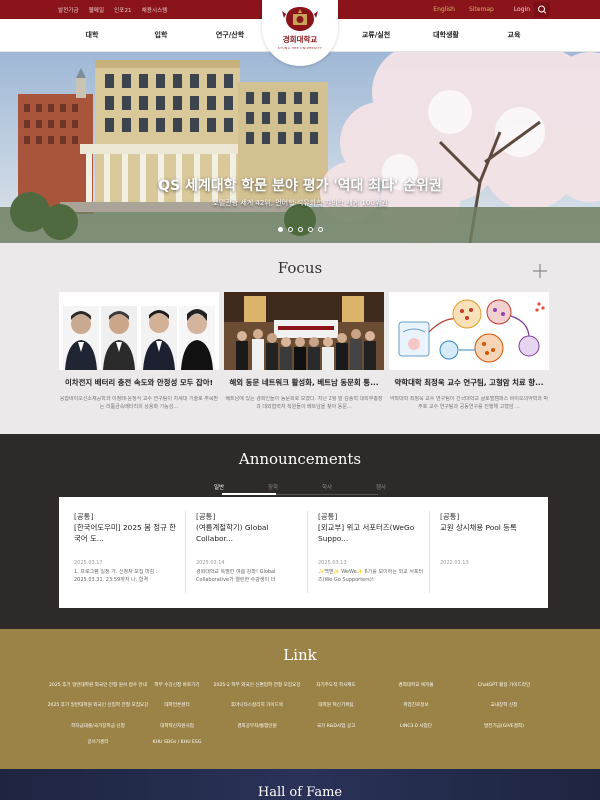 The image size is (600, 800). I want to click on search-icon, so click(542, 9).